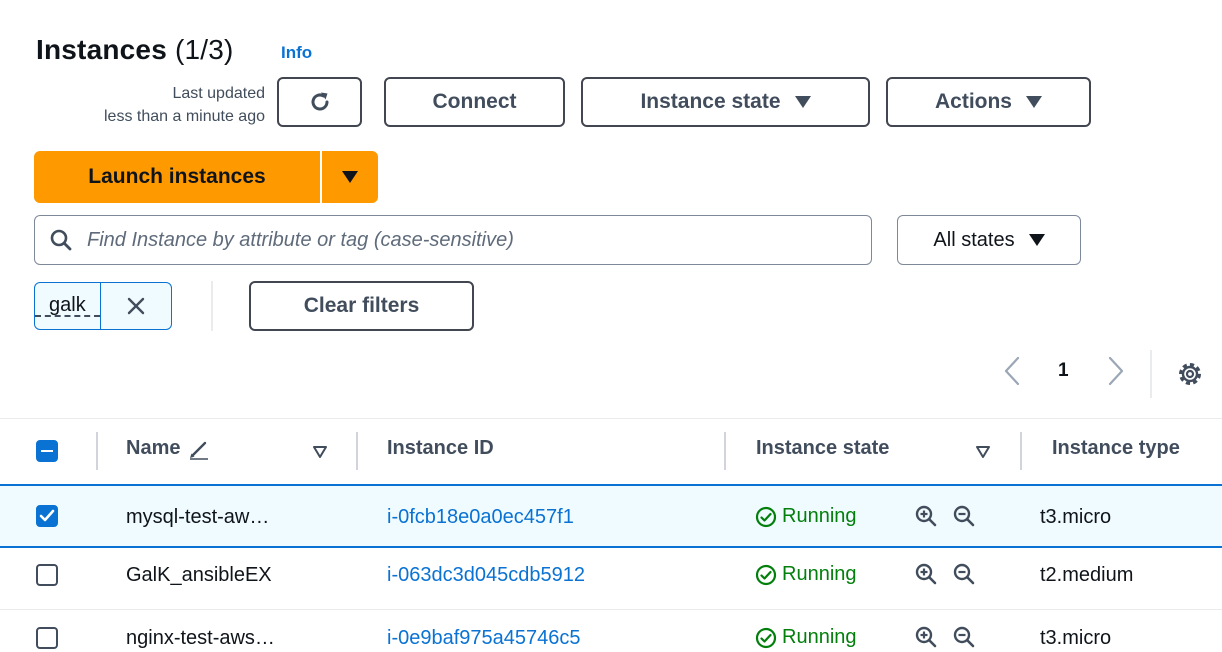 The width and height of the screenshot is (1222, 652). Describe the element at coordinates (822, 448) in the screenshot. I see `column-header-instance-state: Instance state` at that location.